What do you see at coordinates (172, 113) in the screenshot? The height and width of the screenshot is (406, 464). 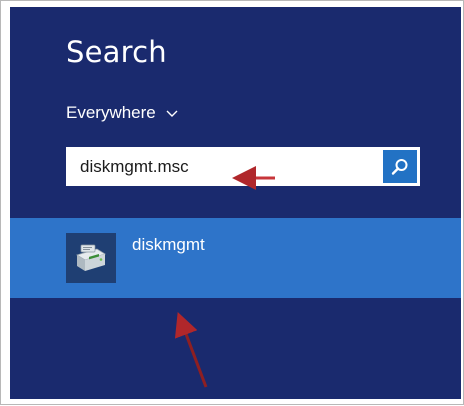 I see `chevron-down-icon` at bounding box center [172, 113].